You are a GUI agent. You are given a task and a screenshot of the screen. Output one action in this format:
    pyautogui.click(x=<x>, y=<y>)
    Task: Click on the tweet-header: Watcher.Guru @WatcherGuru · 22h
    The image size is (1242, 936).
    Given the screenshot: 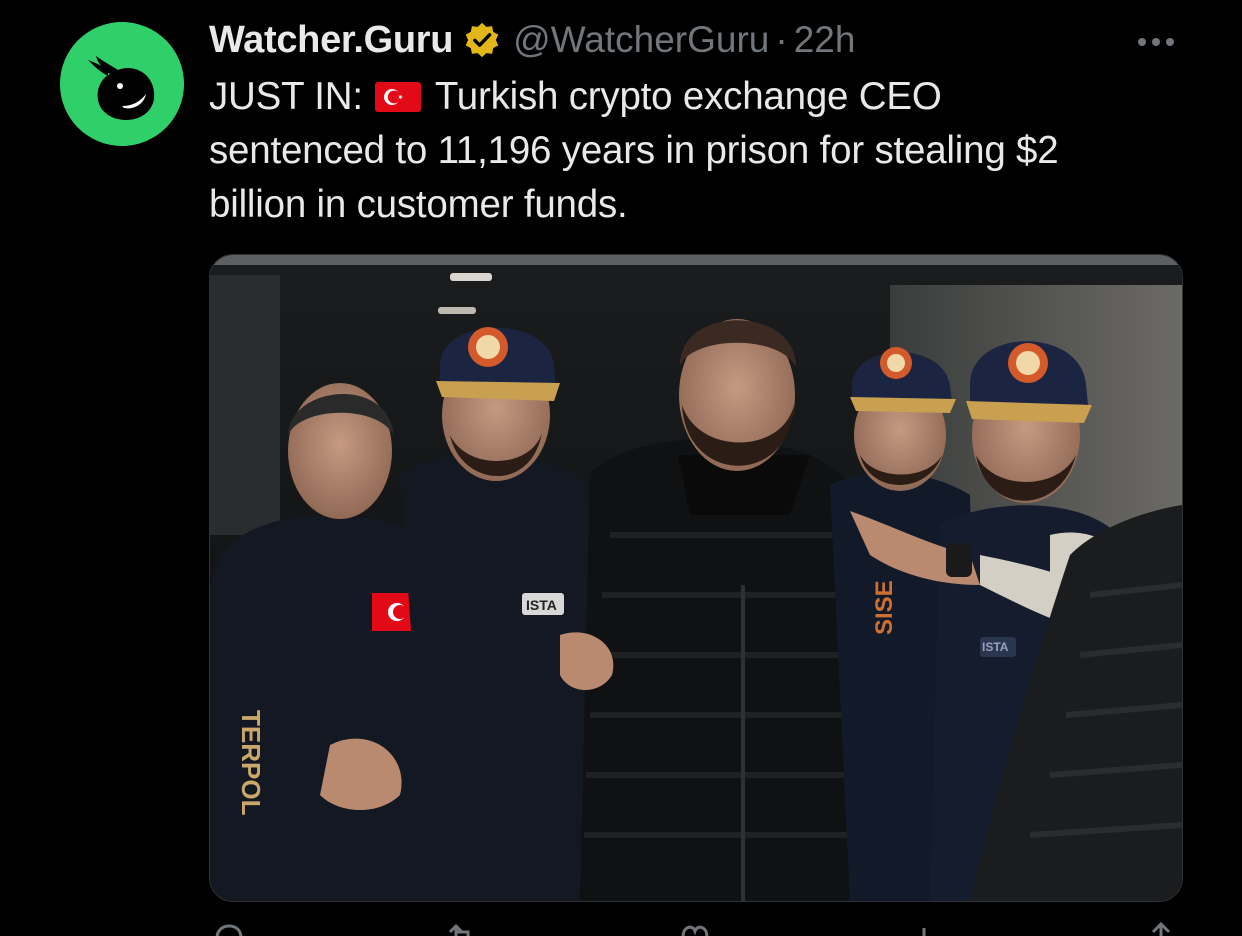 What is the action you would take?
    pyautogui.click(x=532, y=40)
    